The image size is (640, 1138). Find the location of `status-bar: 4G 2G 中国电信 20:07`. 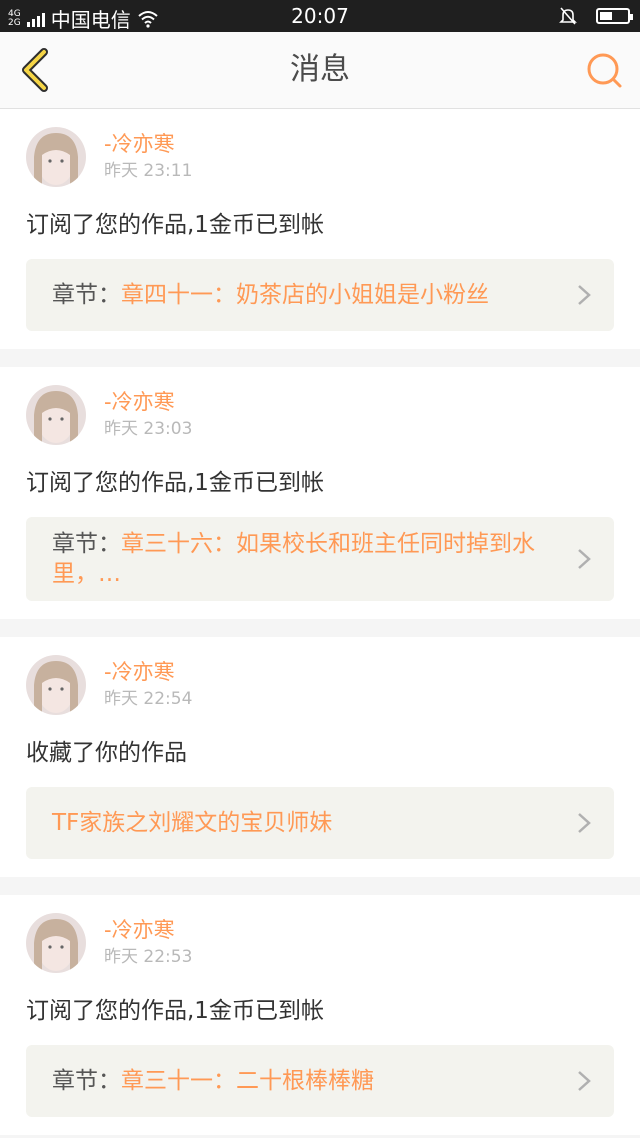

status-bar: 4G 2G 中国电信 20:07 is located at coordinates (320, 16).